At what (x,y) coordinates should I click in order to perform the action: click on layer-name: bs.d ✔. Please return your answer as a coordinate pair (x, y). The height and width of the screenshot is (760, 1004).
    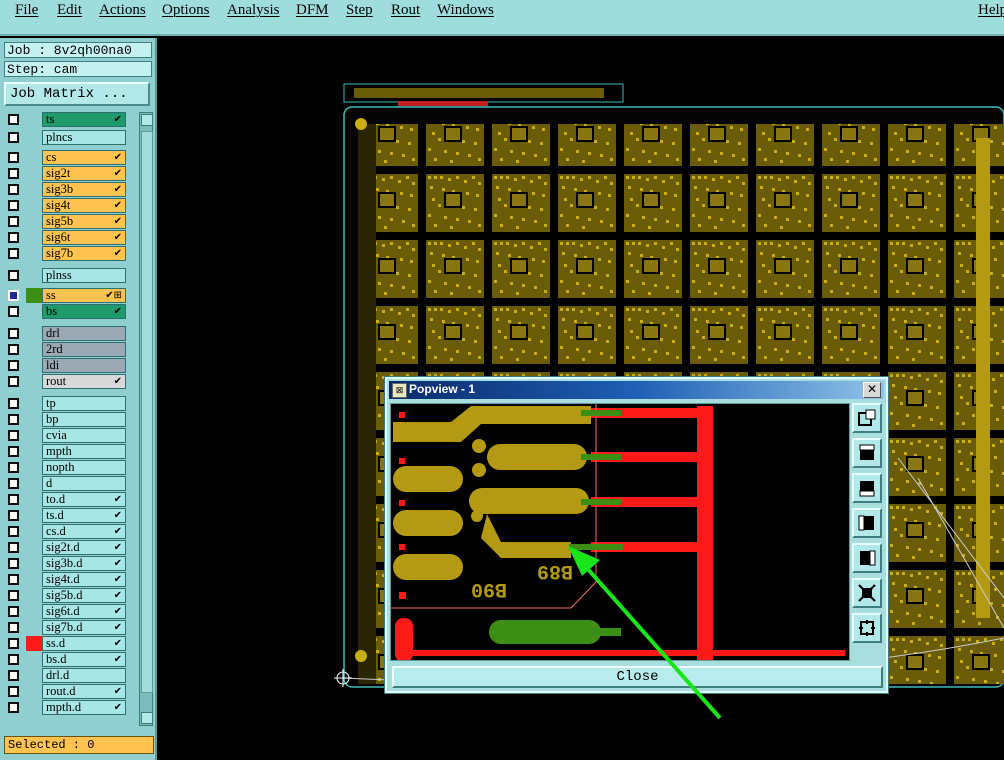
    Looking at the image, I should click on (84, 659).